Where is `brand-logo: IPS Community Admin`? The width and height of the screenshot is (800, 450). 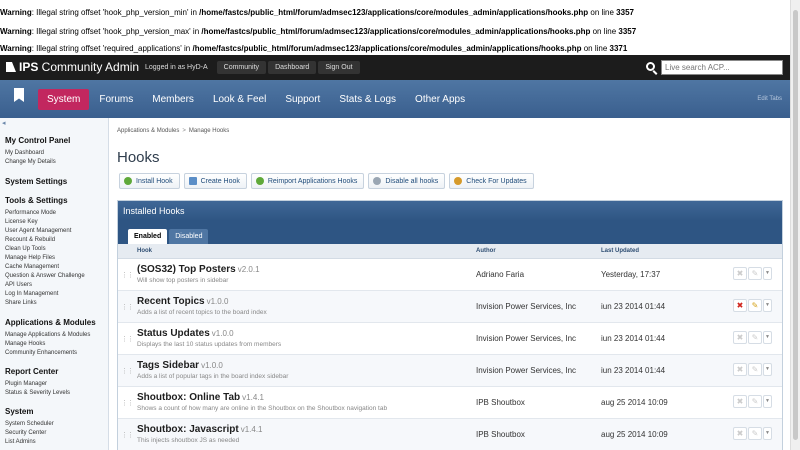 brand-logo: IPS Community Admin is located at coordinates (72, 67).